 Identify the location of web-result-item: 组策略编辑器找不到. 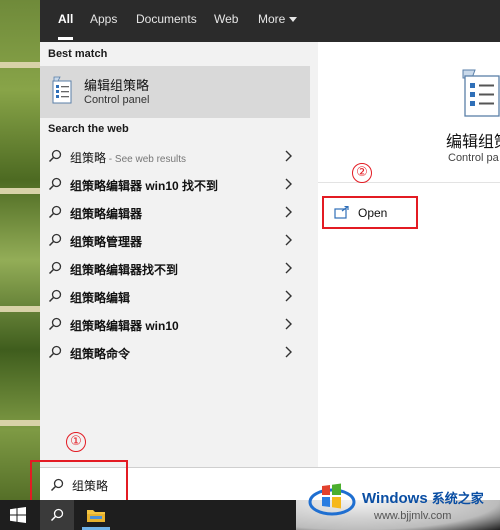
(175, 268).